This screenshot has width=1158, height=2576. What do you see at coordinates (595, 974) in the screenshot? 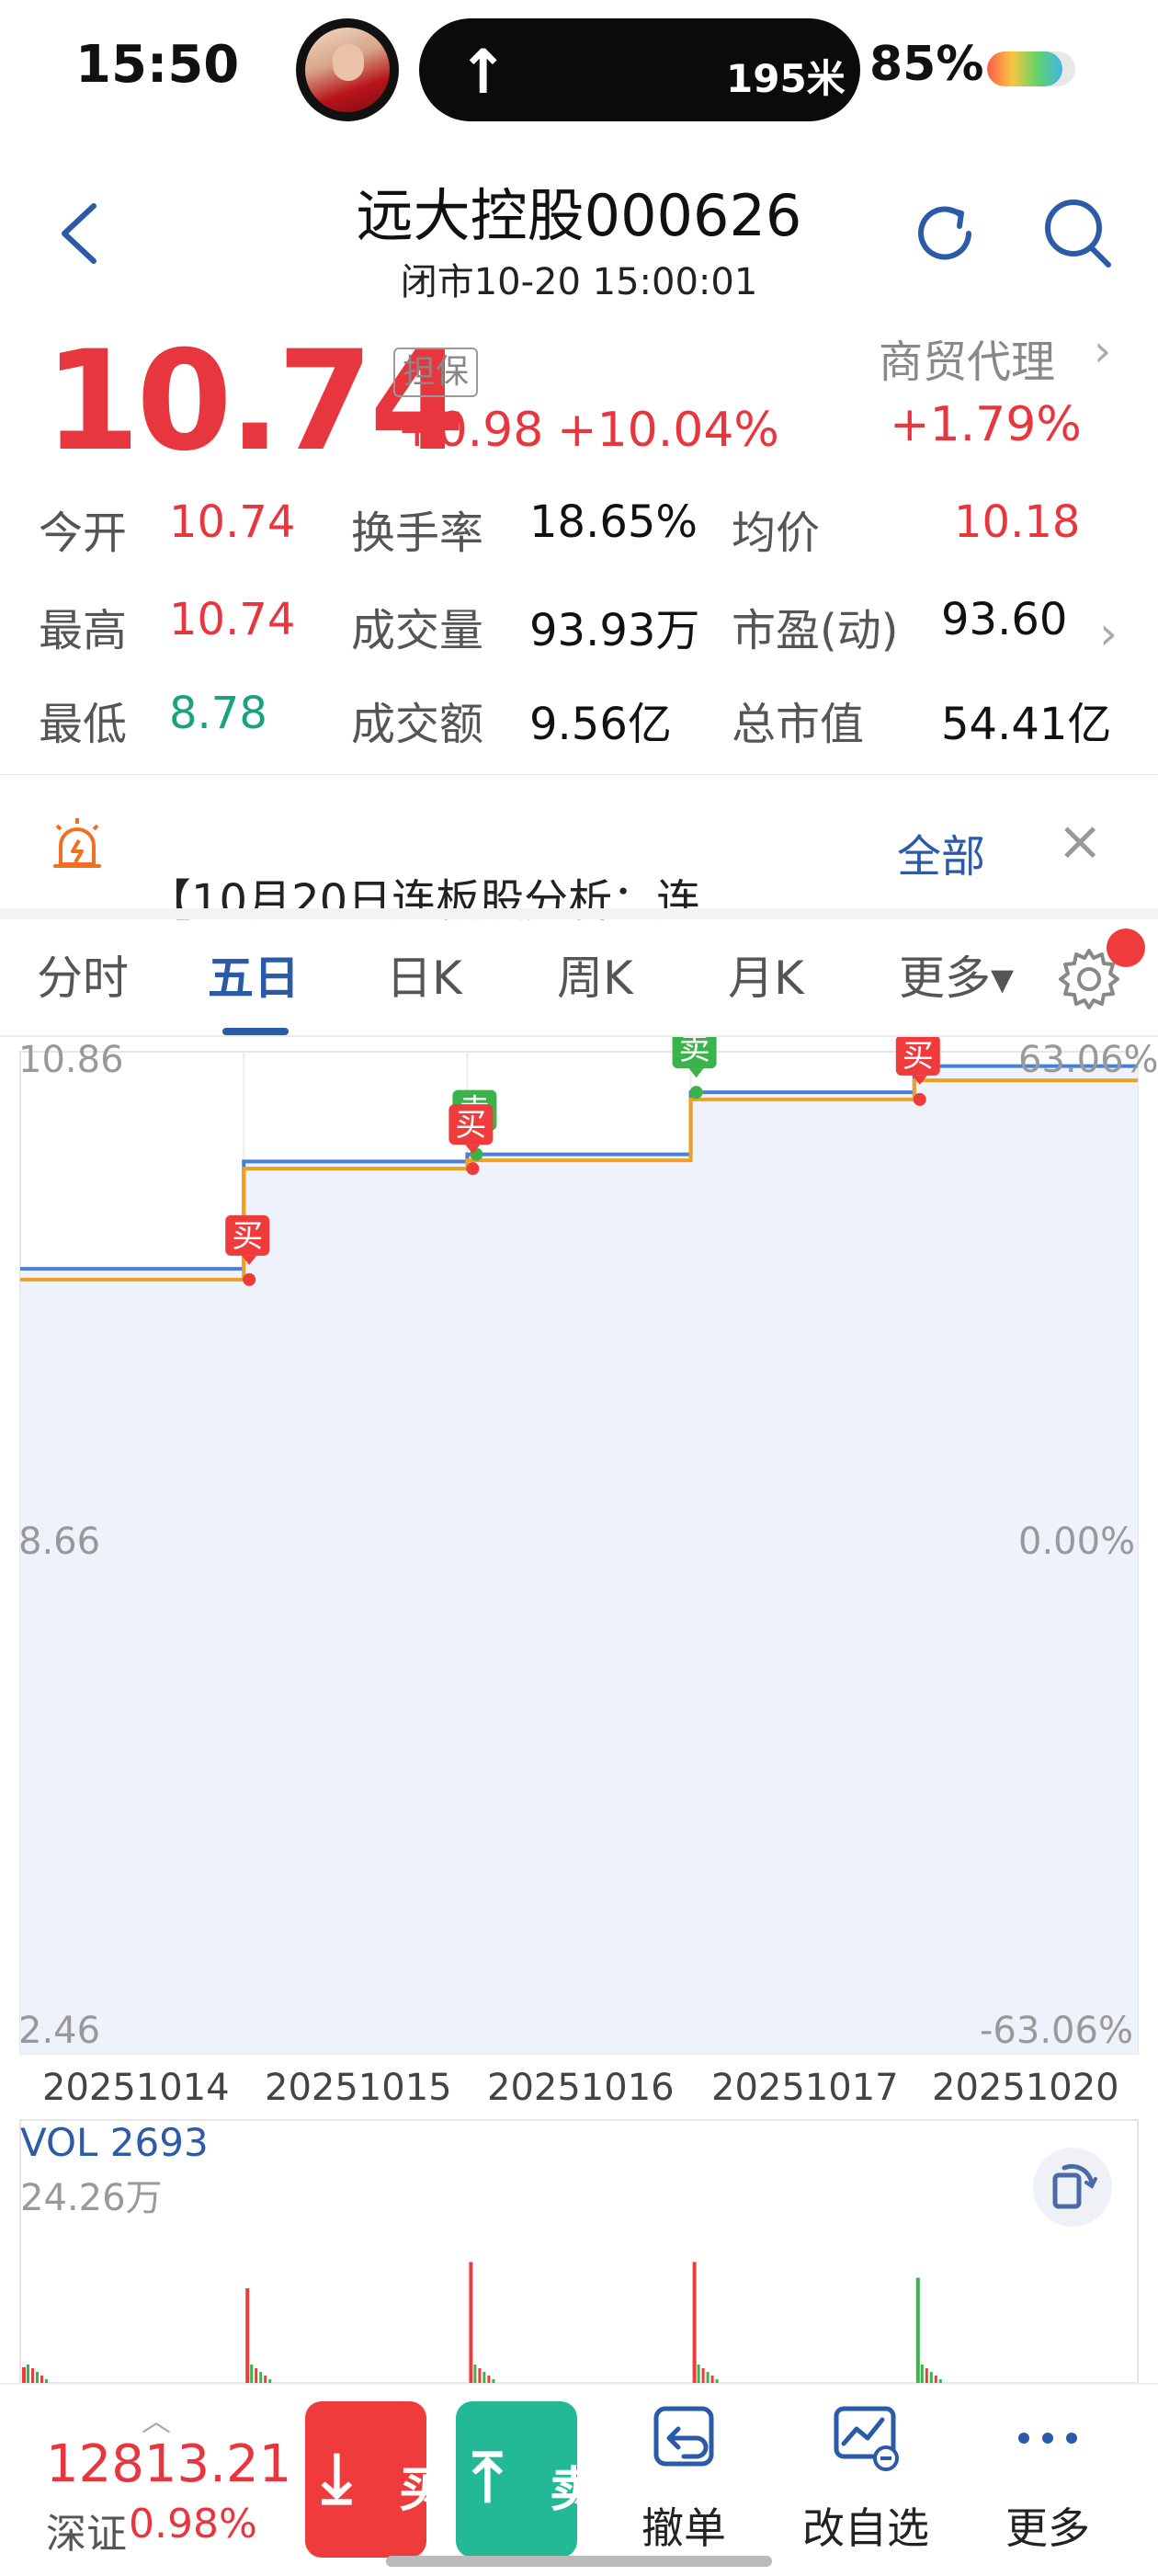
I see `tab-weekly-k: 周K` at bounding box center [595, 974].